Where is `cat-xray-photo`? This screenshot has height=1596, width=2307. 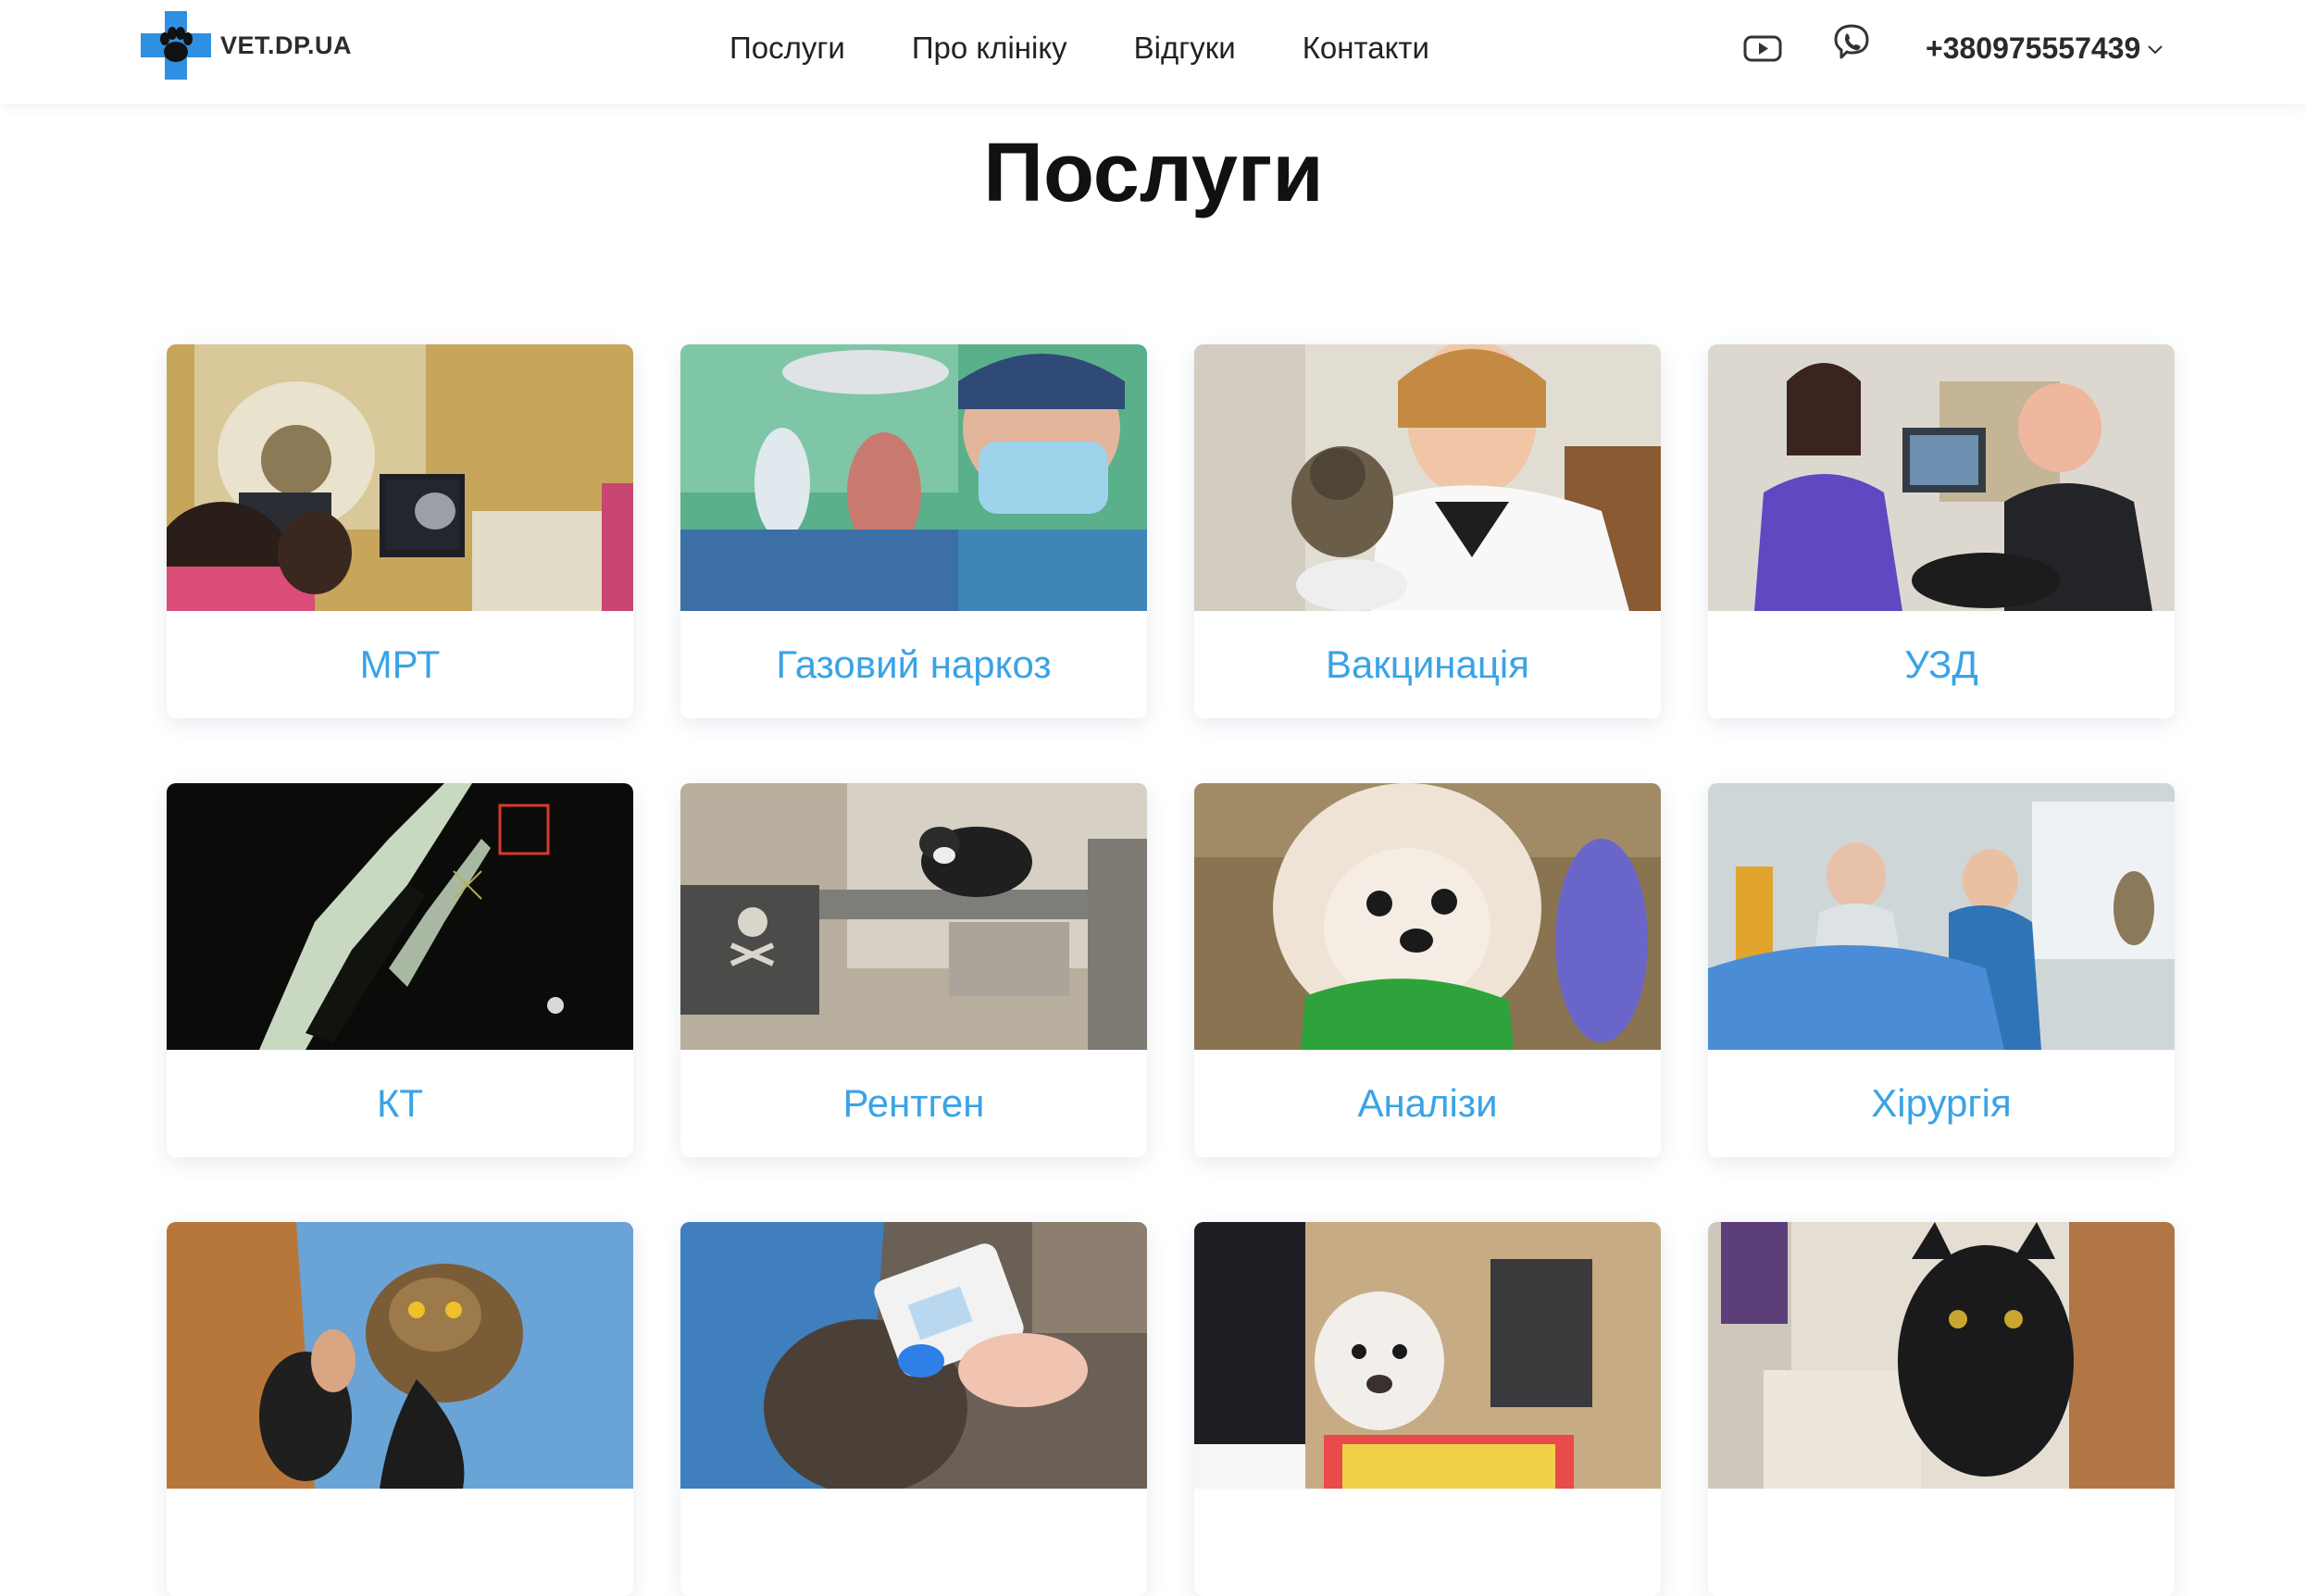 cat-xray-photo is located at coordinates (913, 916).